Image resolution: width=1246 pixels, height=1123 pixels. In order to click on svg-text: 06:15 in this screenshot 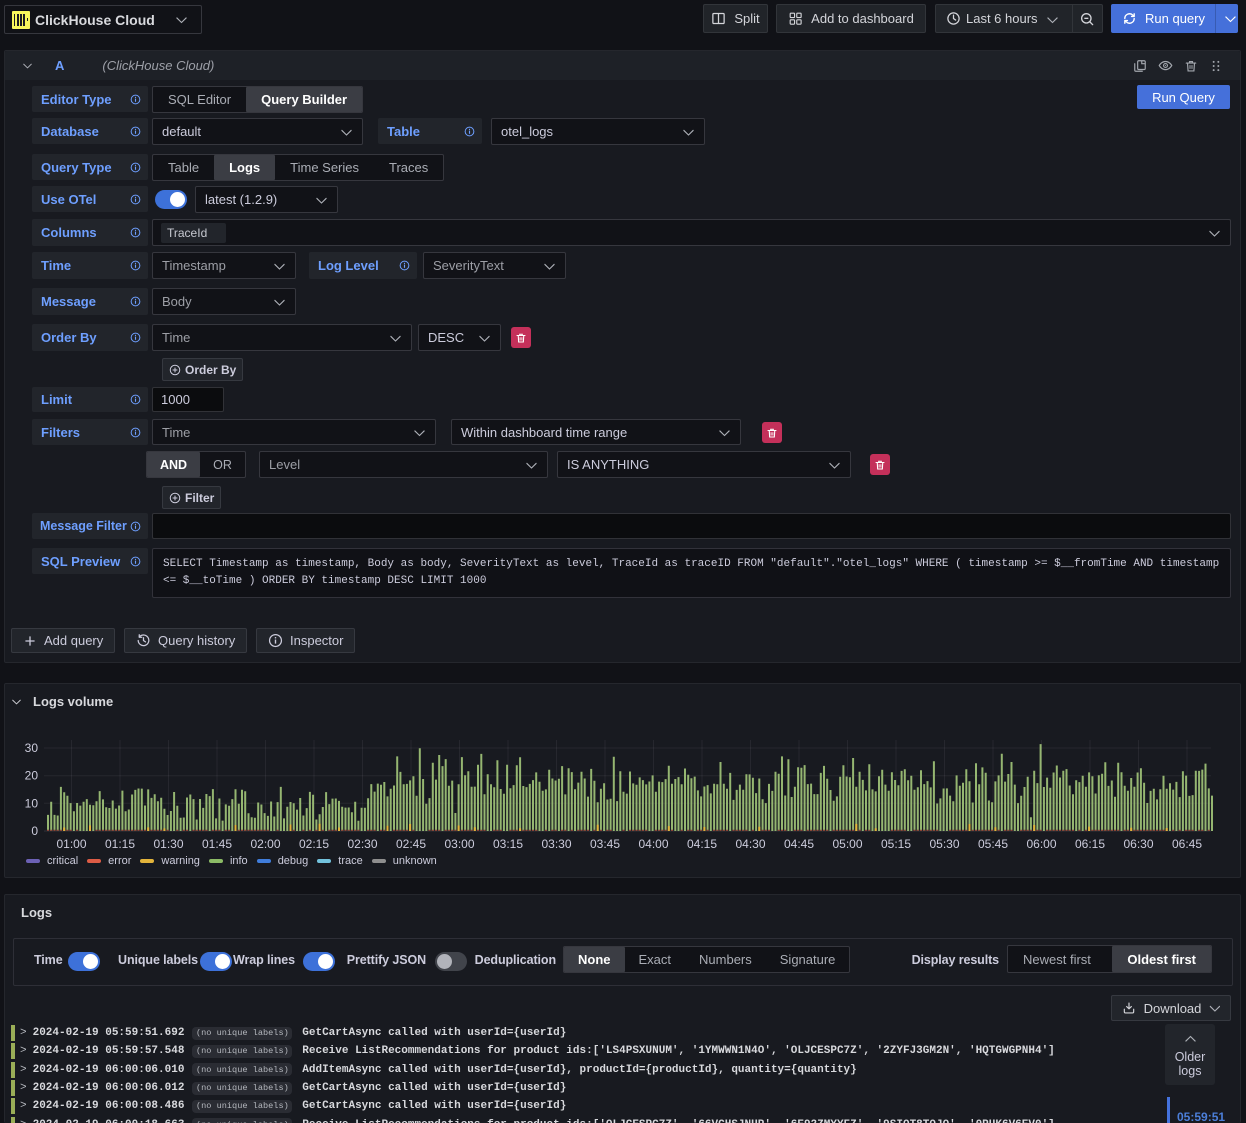, I will do `click(1090, 844)`.